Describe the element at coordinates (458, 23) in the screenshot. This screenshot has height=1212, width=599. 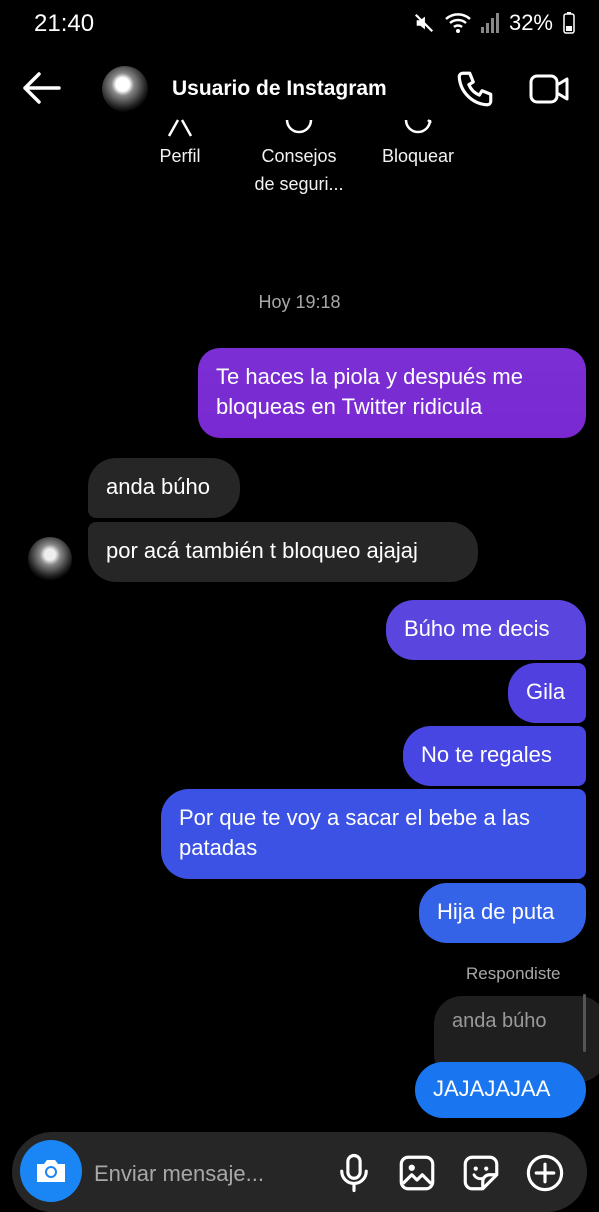
I see `wifi-icon` at that location.